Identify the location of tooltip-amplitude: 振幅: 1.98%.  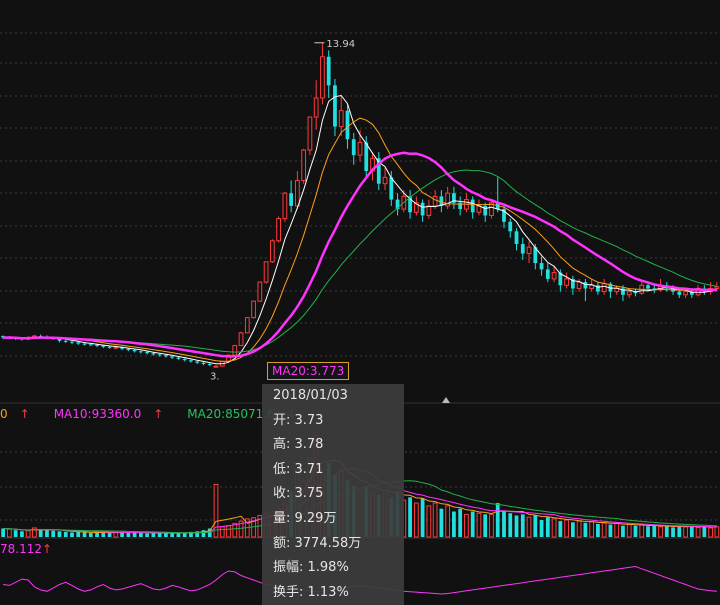
(311, 568).